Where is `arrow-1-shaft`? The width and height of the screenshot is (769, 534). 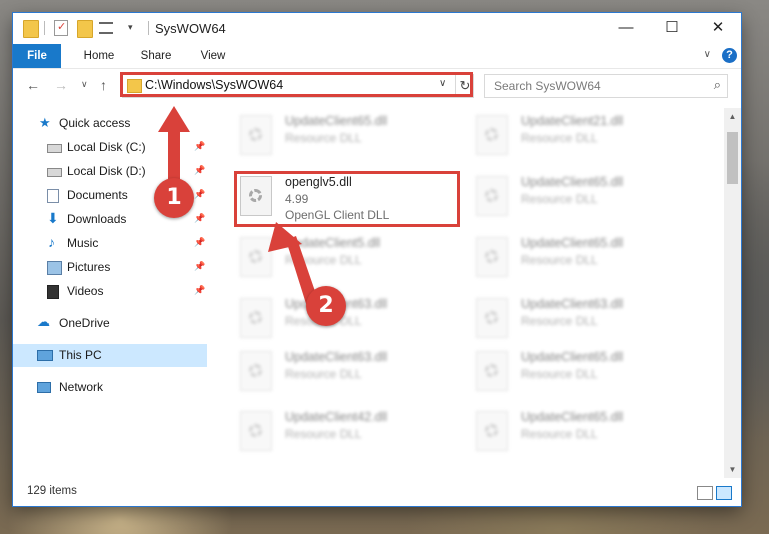 arrow-1-shaft is located at coordinates (174, 156).